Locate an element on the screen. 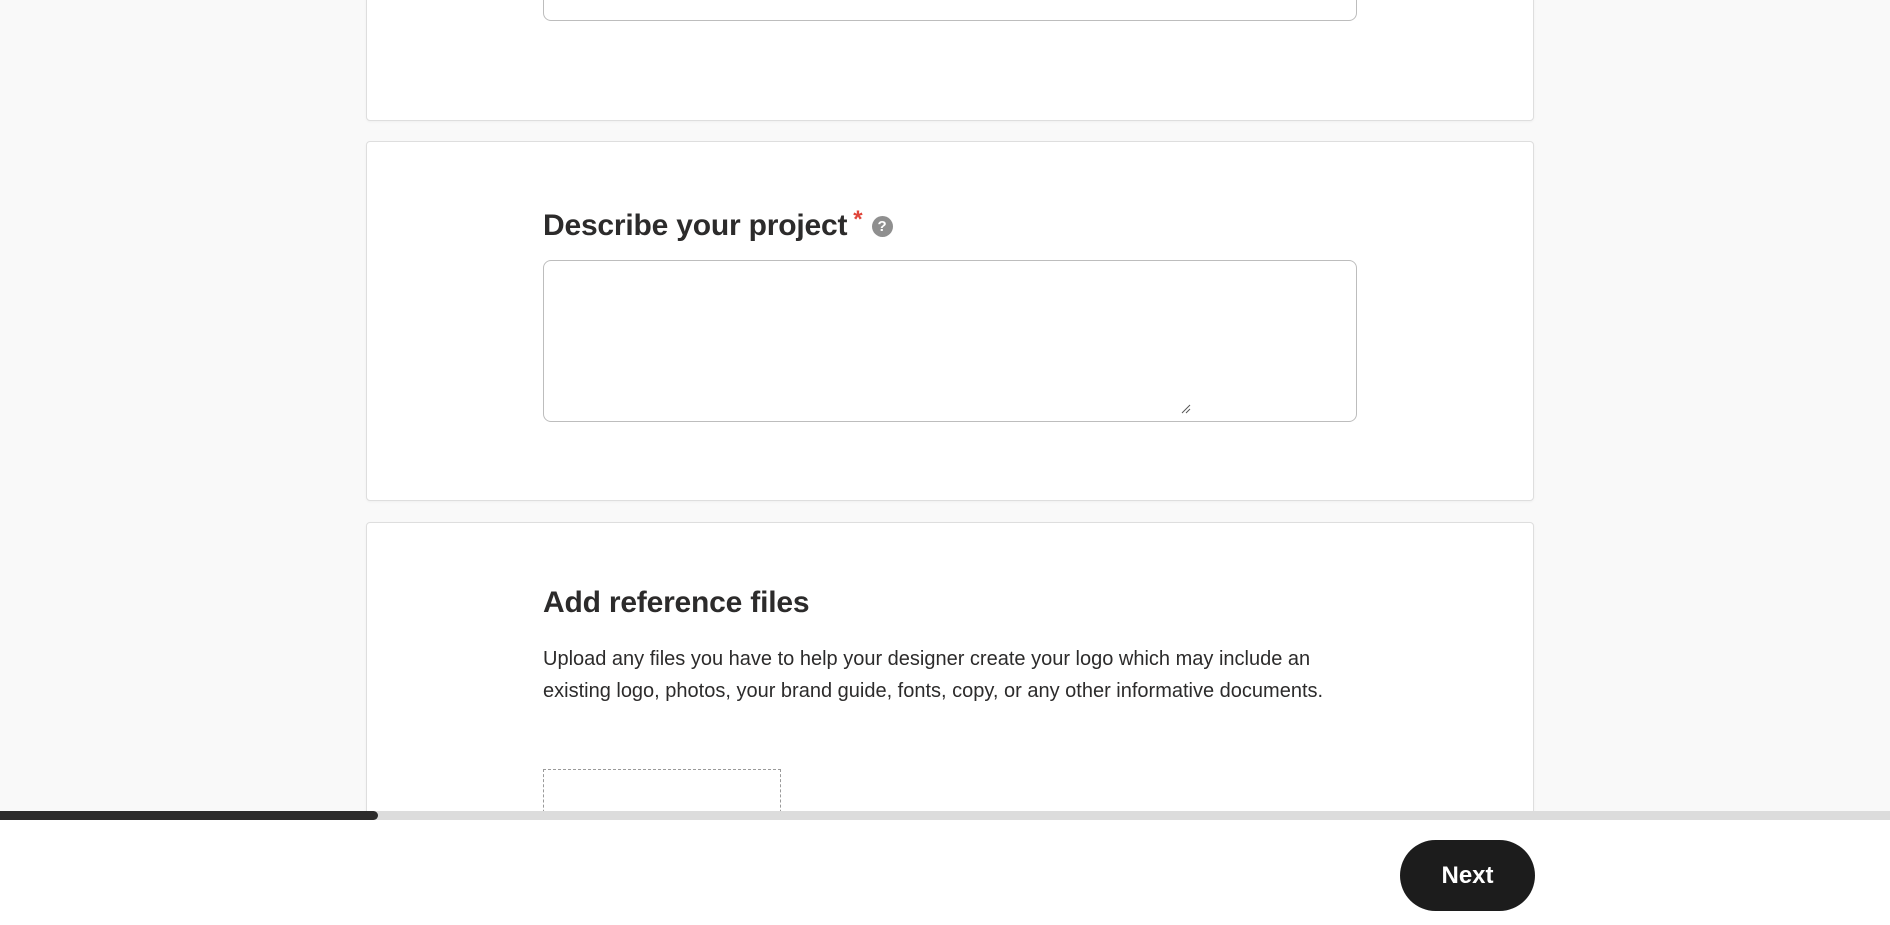 The width and height of the screenshot is (1890, 925). resize-grip-icon is located at coordinates (1185, 408).